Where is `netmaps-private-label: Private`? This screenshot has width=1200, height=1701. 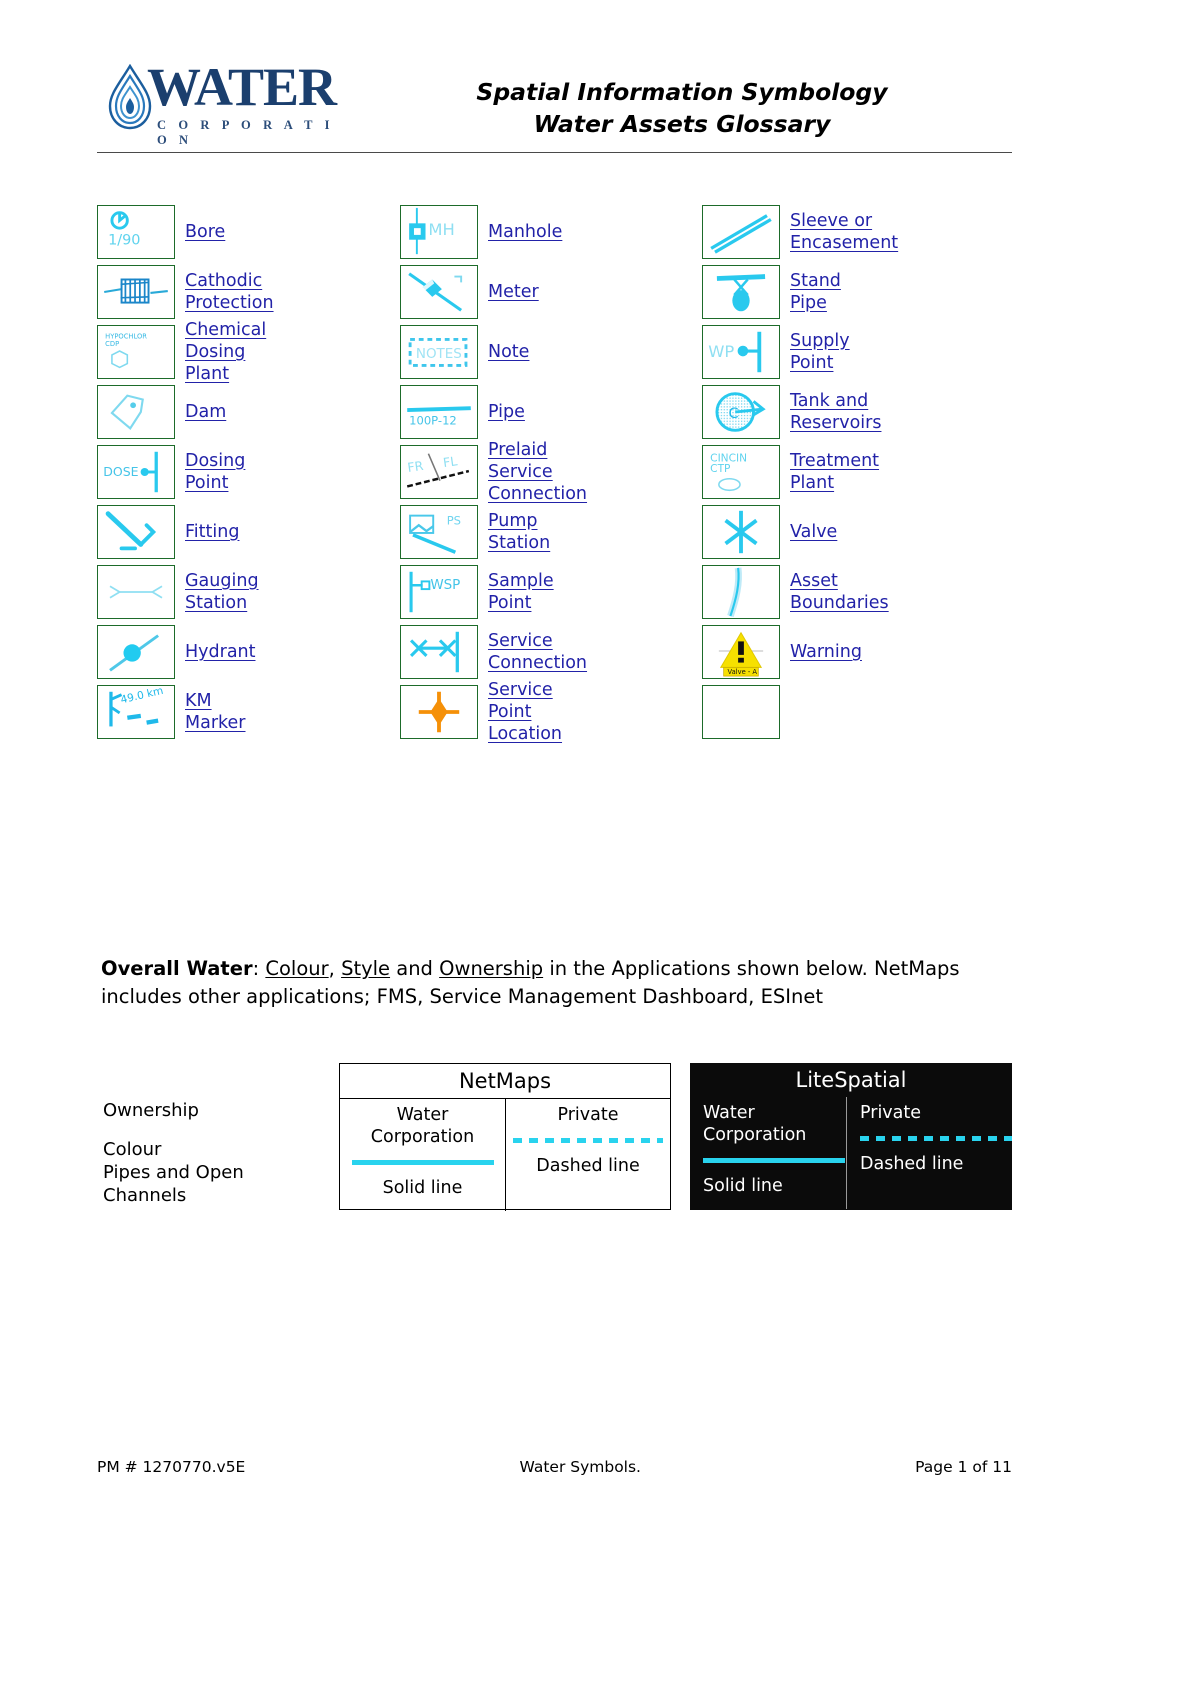 netmaps-private-label: Private is located at coordinates (588, 1115).